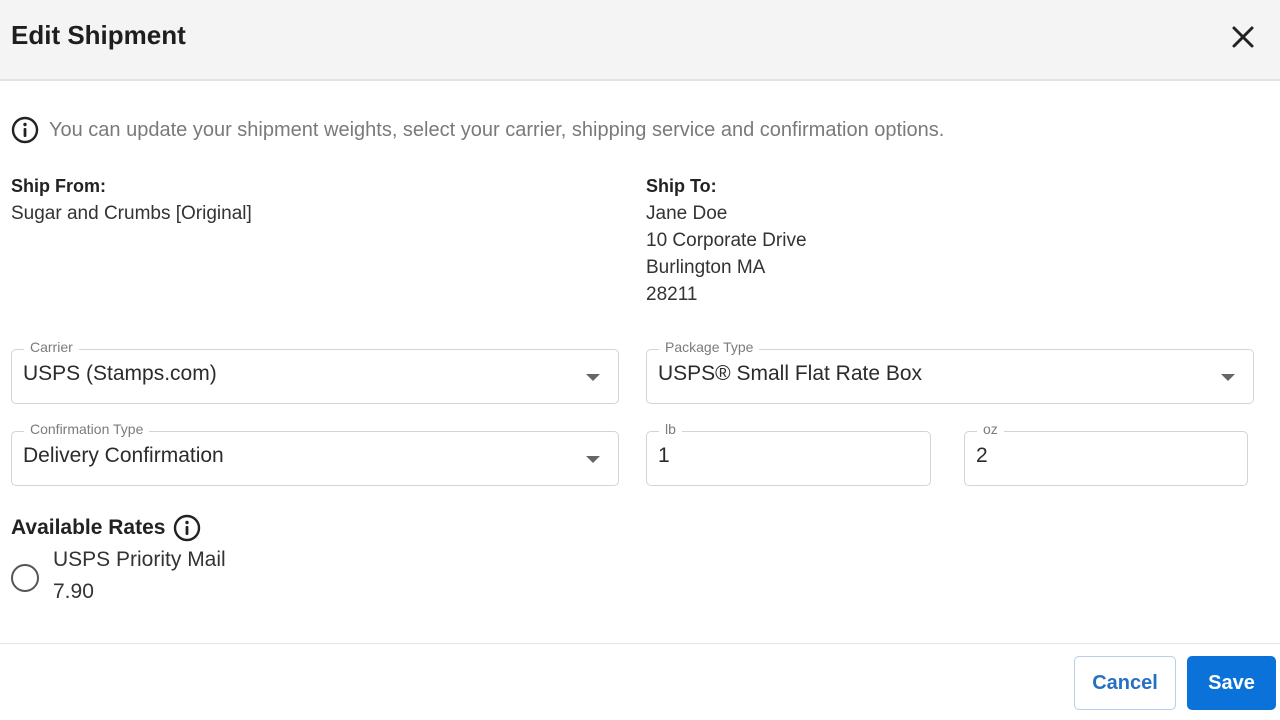 The height and width of the screenshot is (720, 1280). Describe the element at coordinates (25, 578) in the screenshot. I see `rate-radio-usps-priority-mail` at that location.